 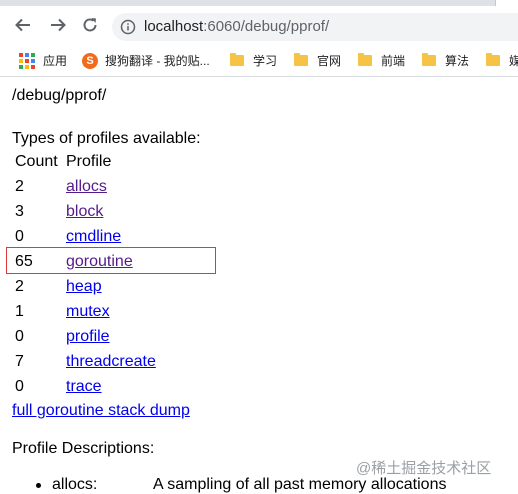 I want to click on bookmark-label: 官网, so click(x=329, y=61).